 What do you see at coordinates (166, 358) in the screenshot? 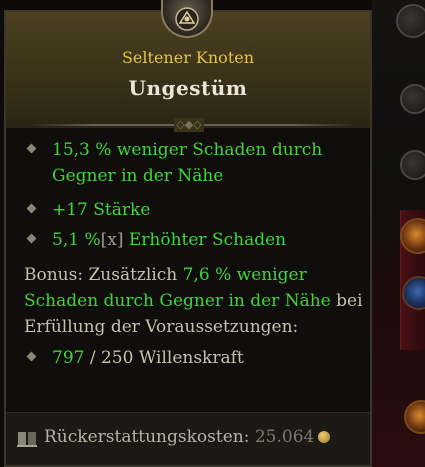
I see `requirement-required: / 250 Willenskraft` at bounding box center [166, 358].